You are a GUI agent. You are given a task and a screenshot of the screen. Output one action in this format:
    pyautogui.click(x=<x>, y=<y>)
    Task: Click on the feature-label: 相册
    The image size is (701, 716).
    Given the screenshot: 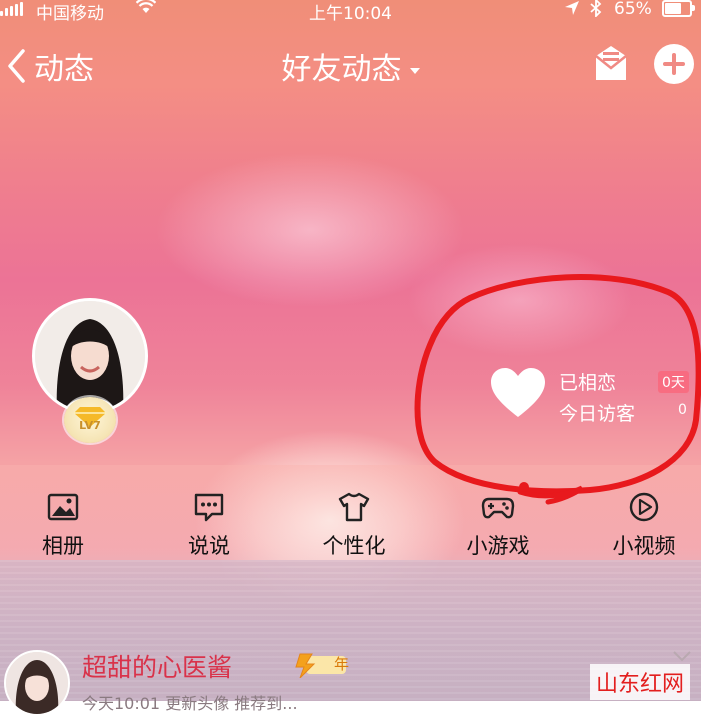 What is the action you would take?
    pyautogui.click(x=63, y=546)
    